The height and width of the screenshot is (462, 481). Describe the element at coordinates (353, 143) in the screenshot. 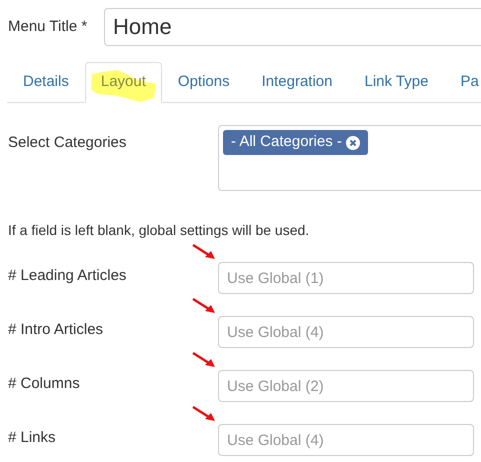

I see `remove-icon` at that location.